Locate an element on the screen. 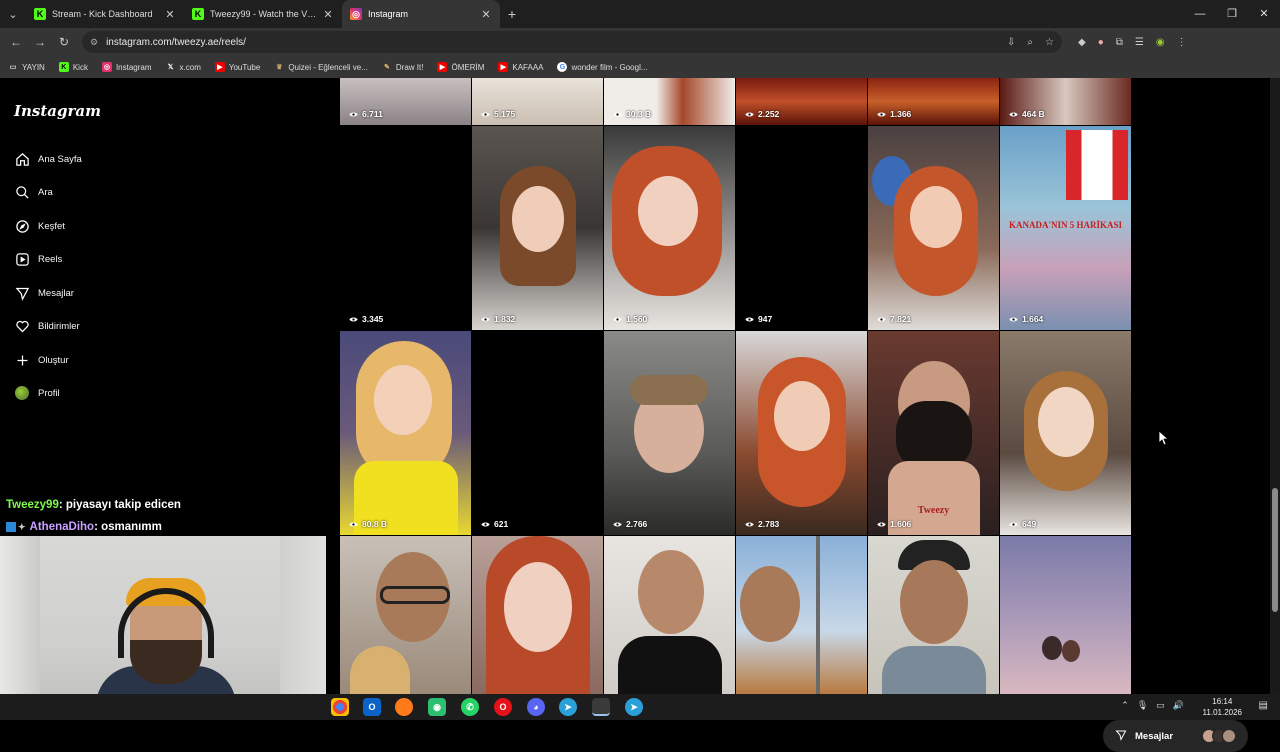 This screenshot has width=1280, height=752. url-input: ⚙ instagram.com/tweezy.ae/reels/ ⇩ ⌕ ☆ is located at coordinates (572, 42).